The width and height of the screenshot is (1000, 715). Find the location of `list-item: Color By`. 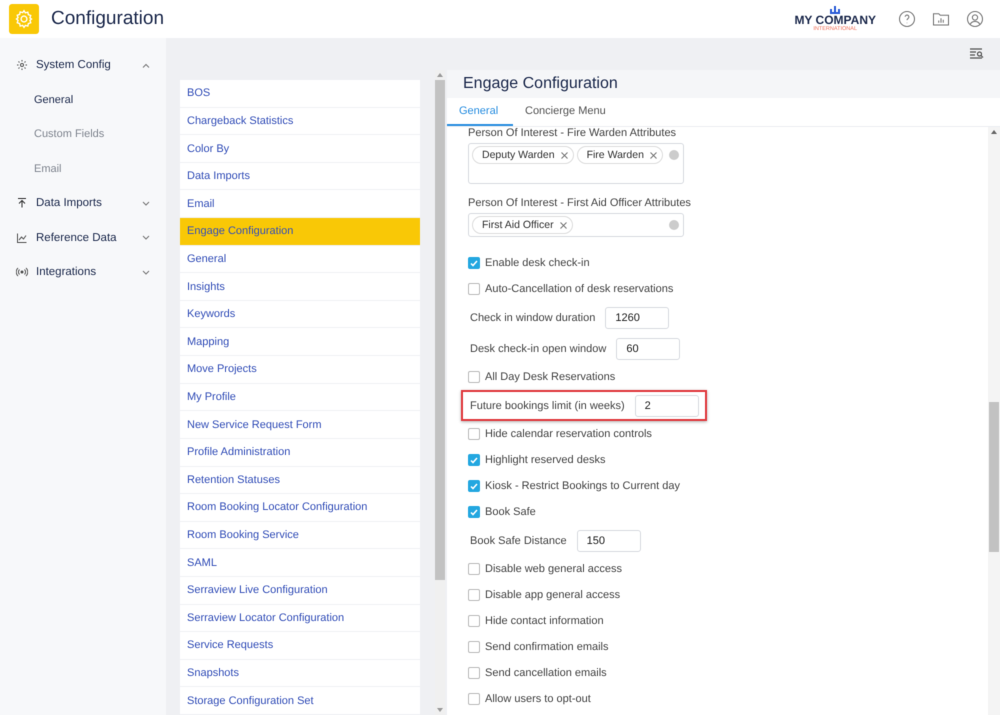

list-item: Color By is located at coordinates (300, 149).